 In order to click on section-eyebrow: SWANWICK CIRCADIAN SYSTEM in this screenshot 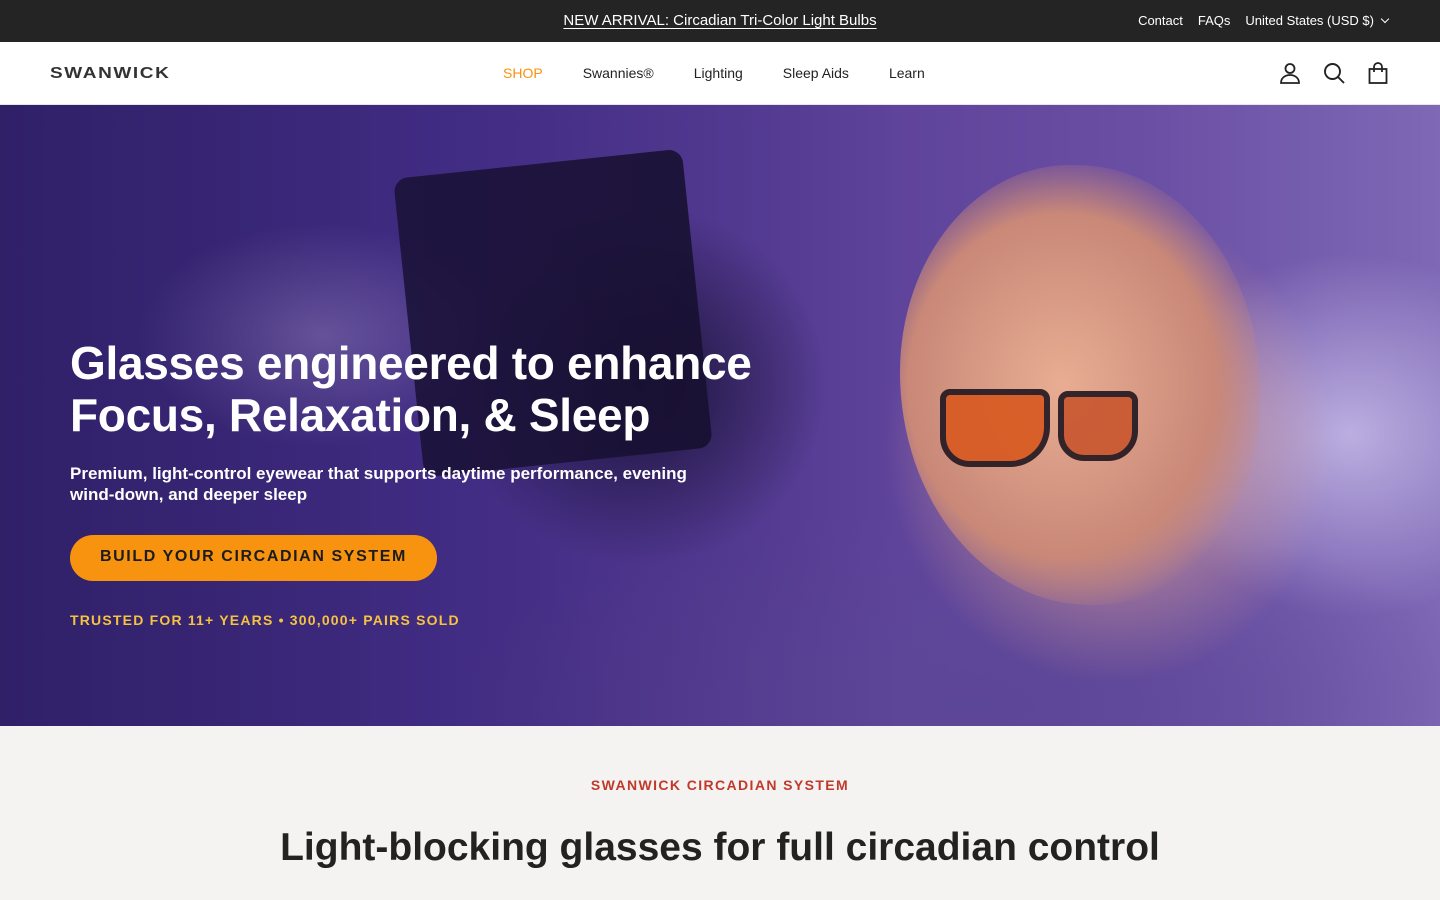, I will do `click(720, 785)`.